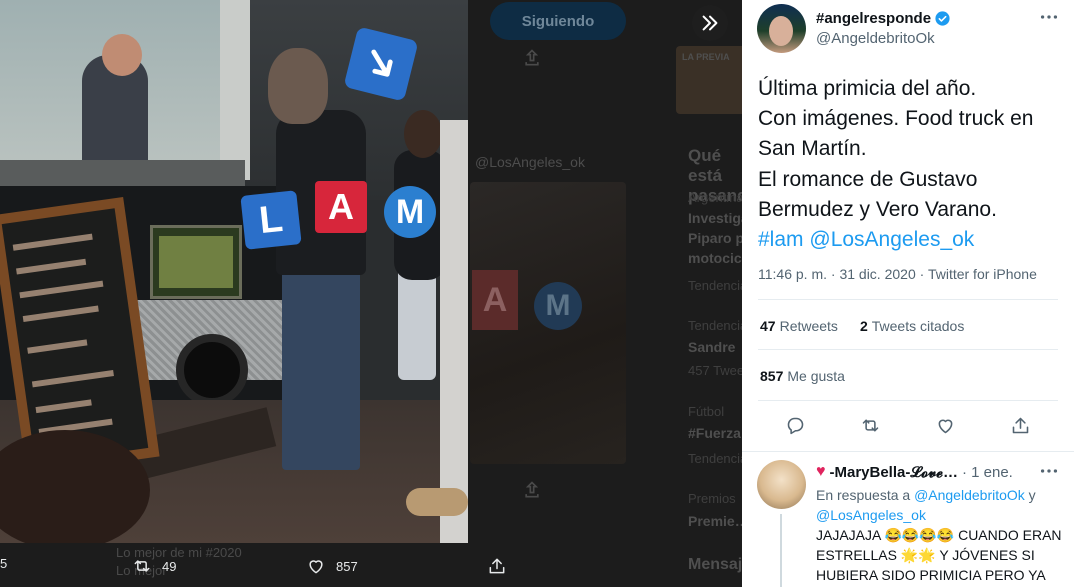  Describe the element at coordinates (196, 262) in the screenshot. I see `truck-sign` at that location.